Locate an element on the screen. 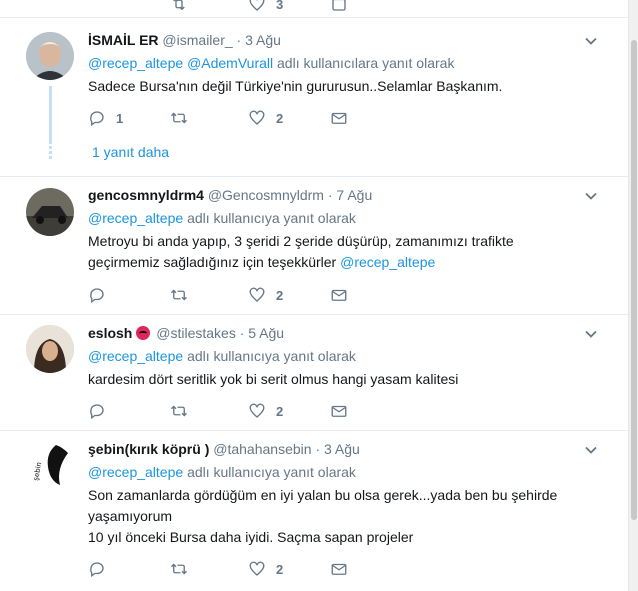  fullname: İSMAİL ER is located at coordinates (123, 40).